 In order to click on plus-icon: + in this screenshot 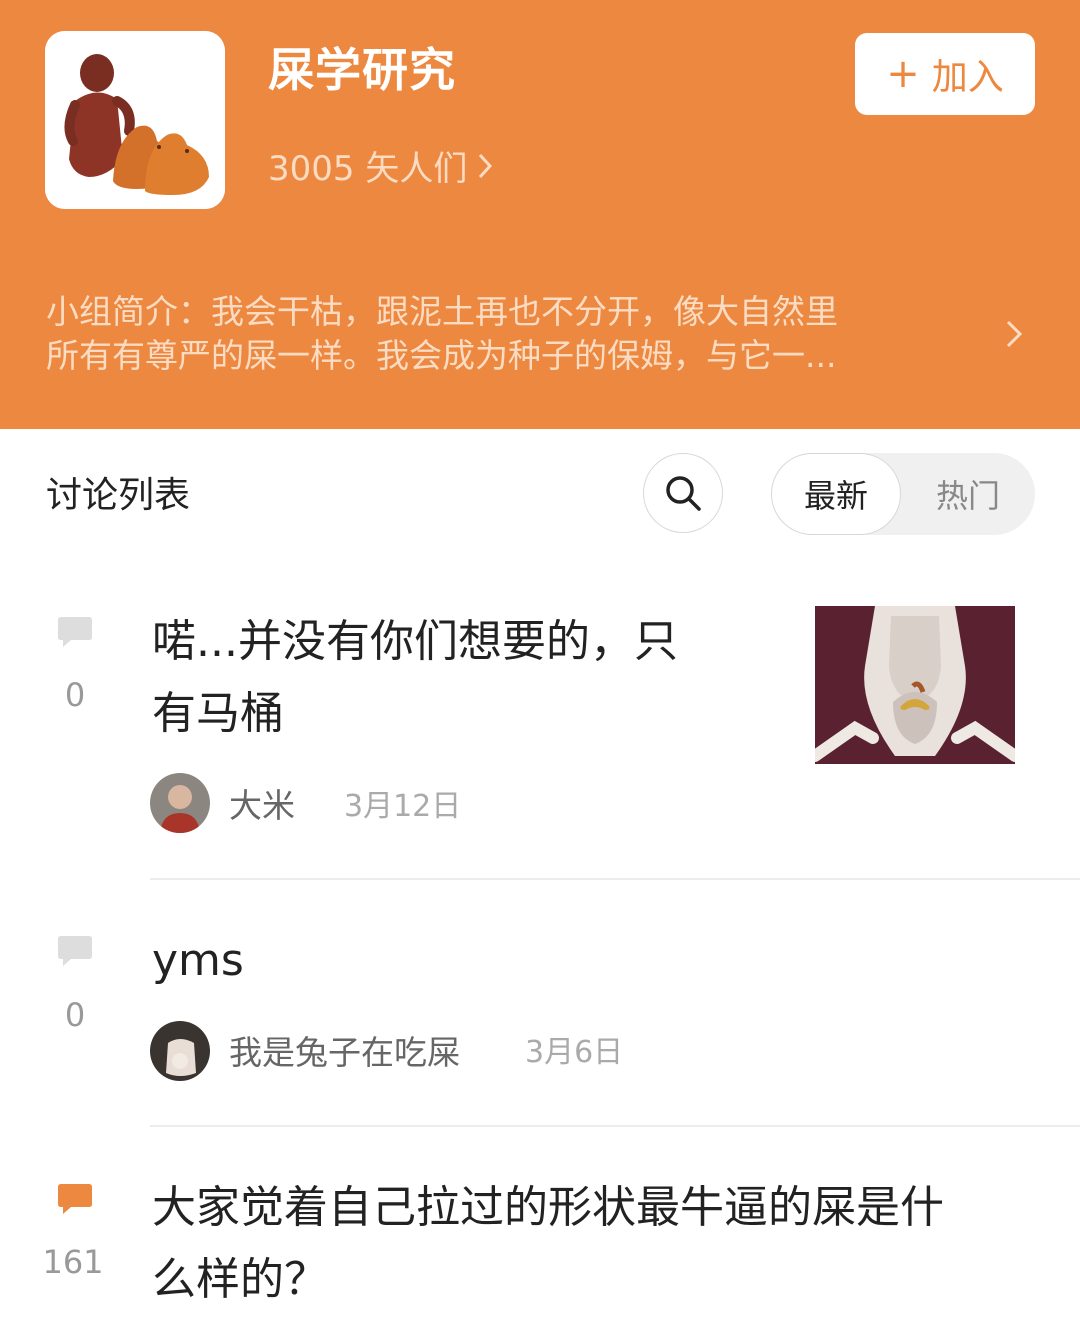, I will do `click(903, 74)`.